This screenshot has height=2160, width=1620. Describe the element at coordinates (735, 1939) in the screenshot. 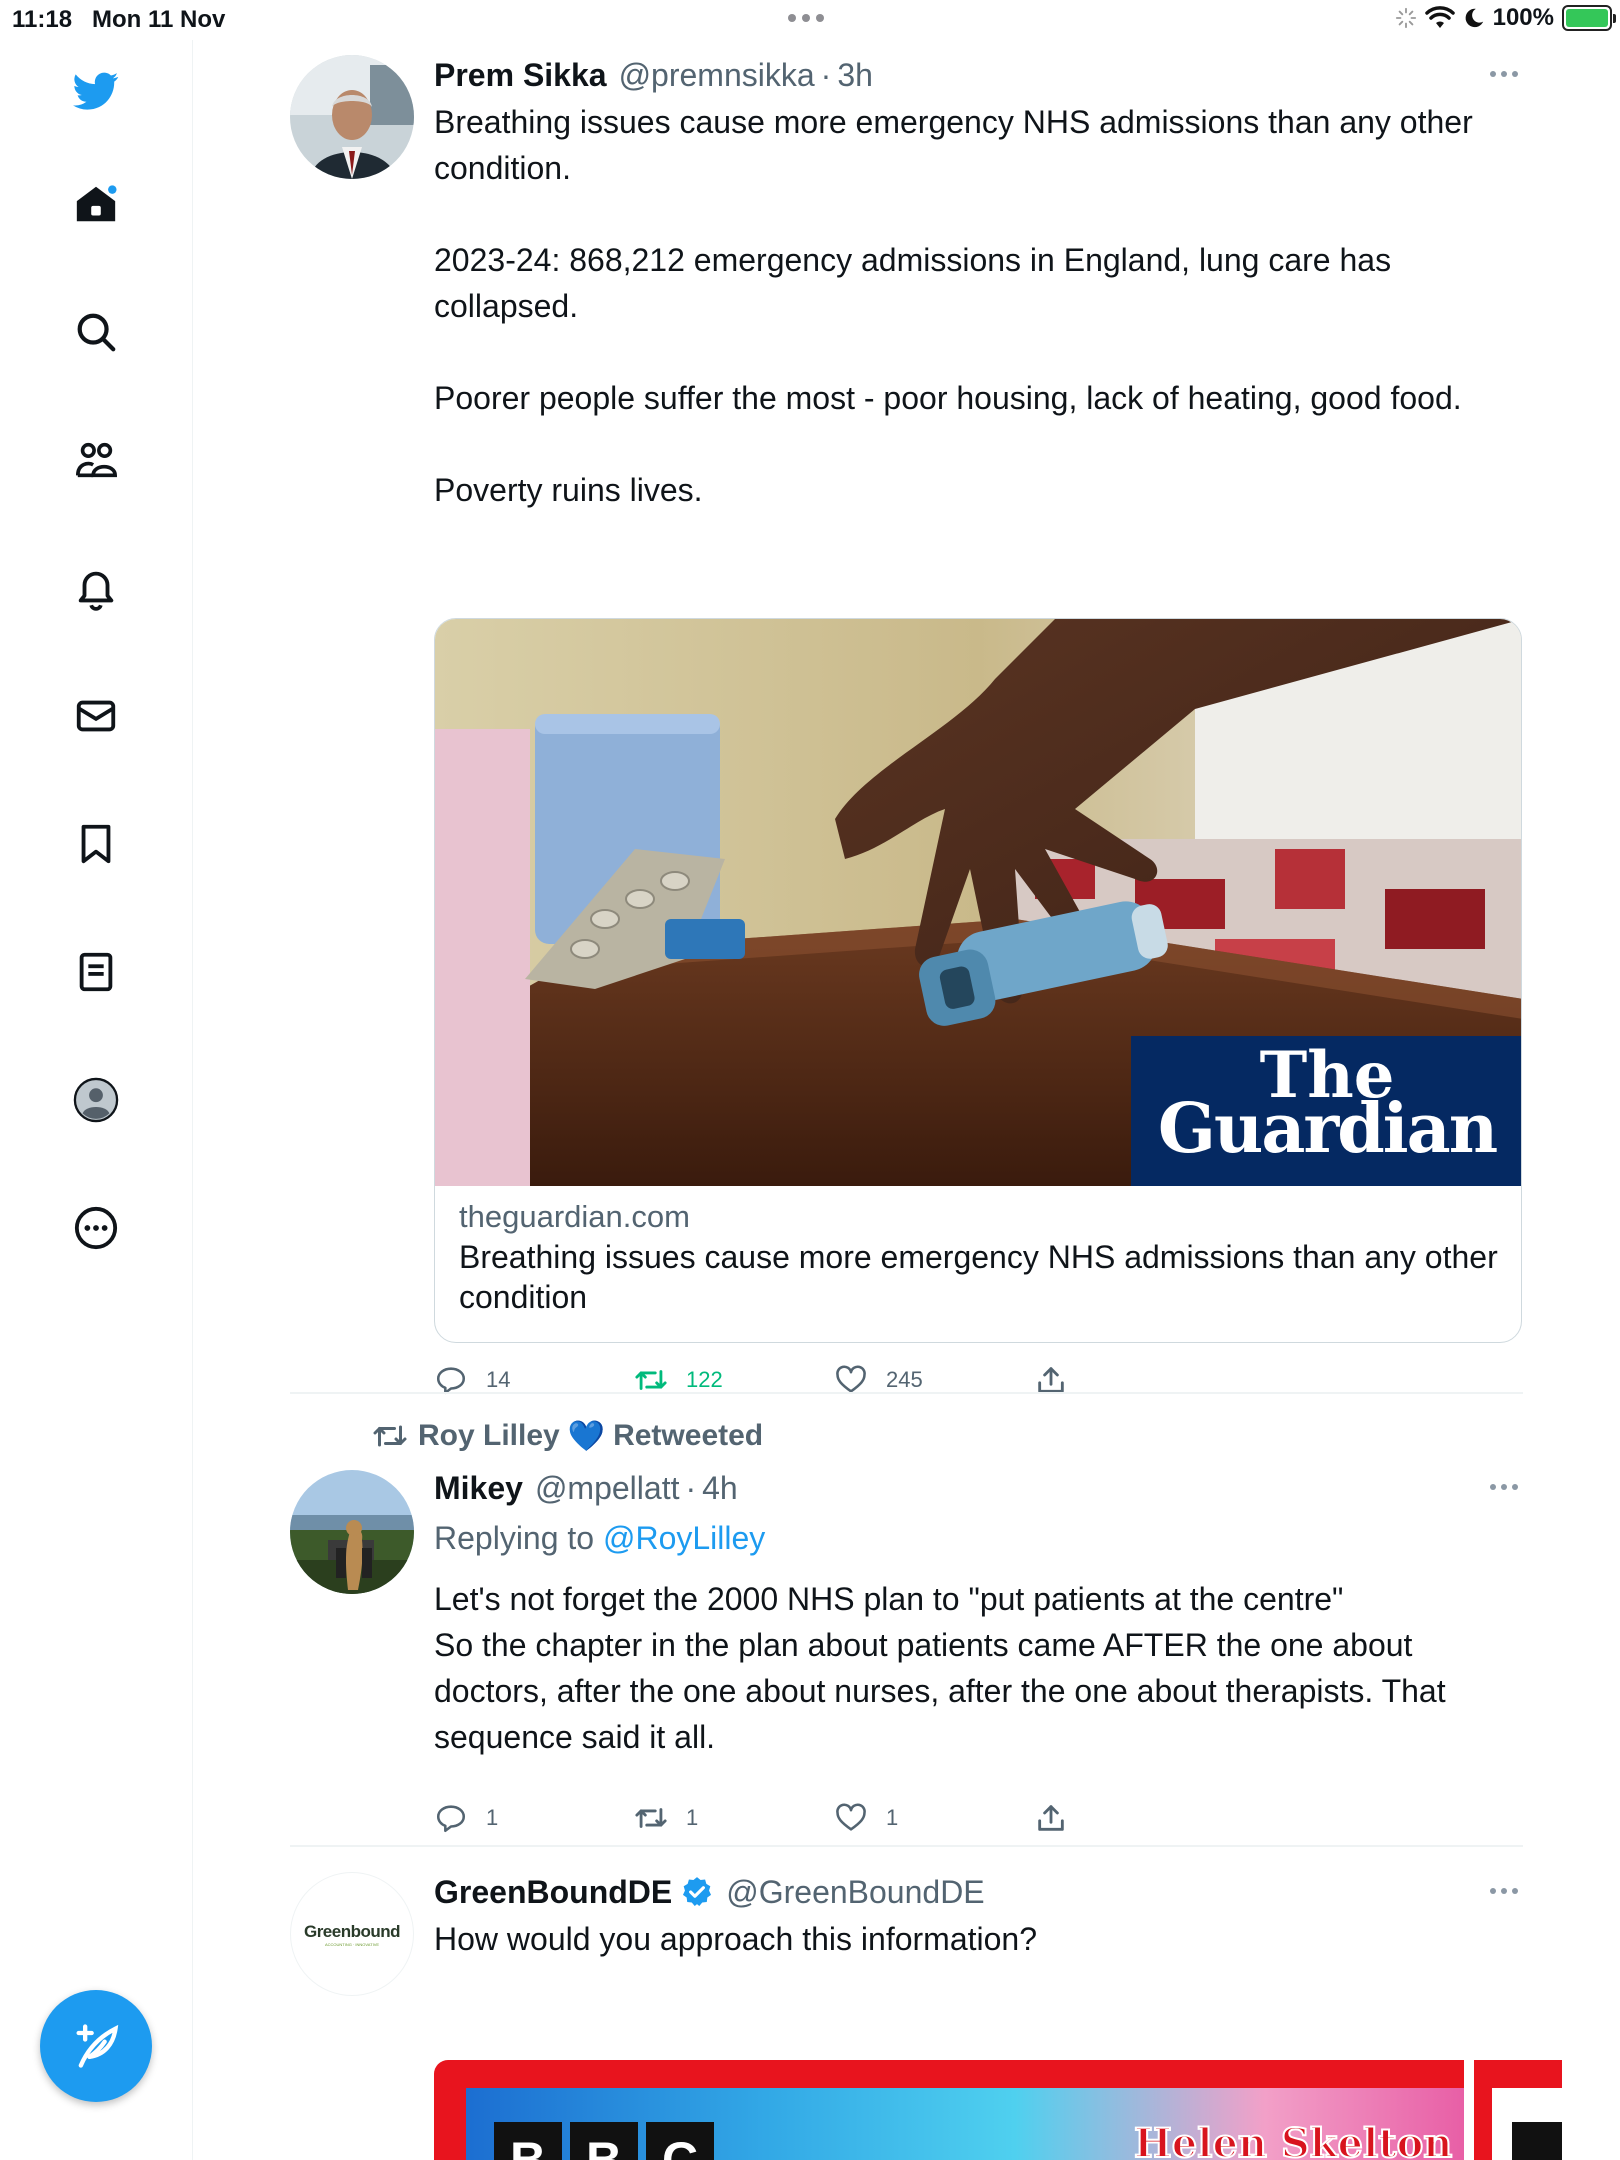

I see `tweet-text: How would you approach this information?` at that location.